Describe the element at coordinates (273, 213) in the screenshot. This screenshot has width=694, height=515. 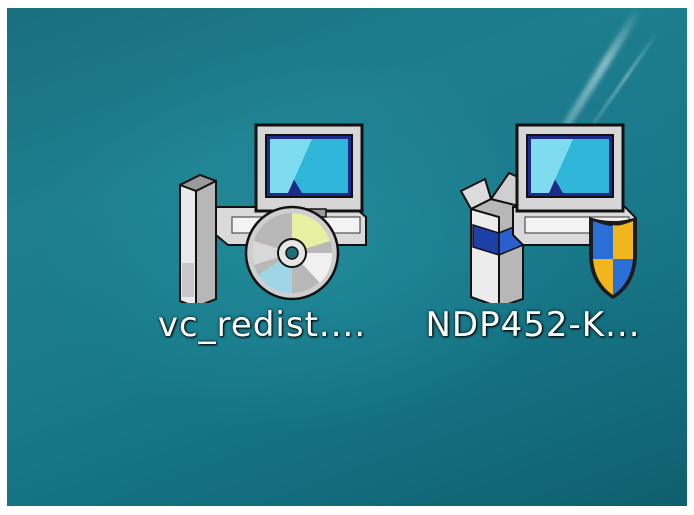
I see `installer-cd-icon` at that location.